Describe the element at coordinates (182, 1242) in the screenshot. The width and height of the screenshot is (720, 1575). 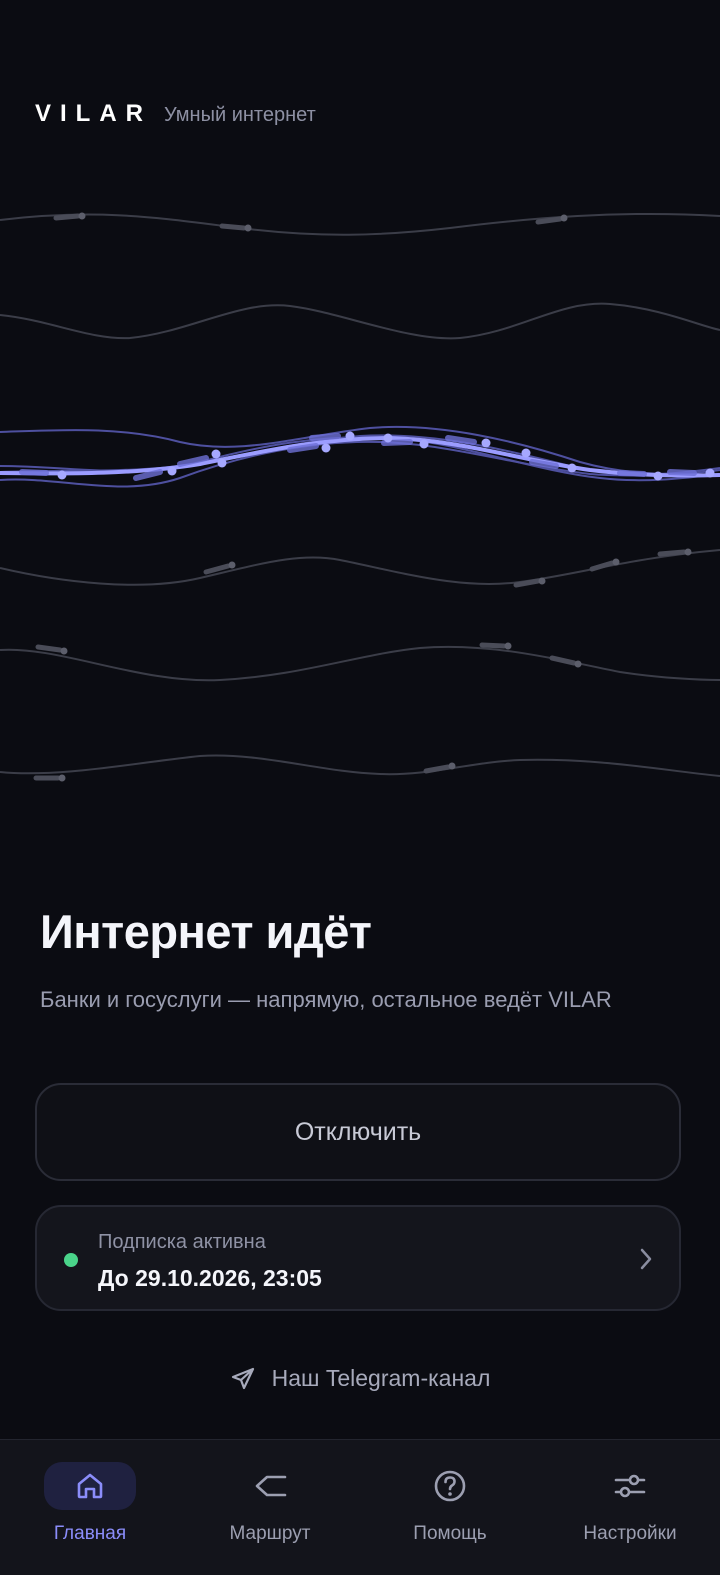
I see `subscription-status-label: Подписка активна` at that location.